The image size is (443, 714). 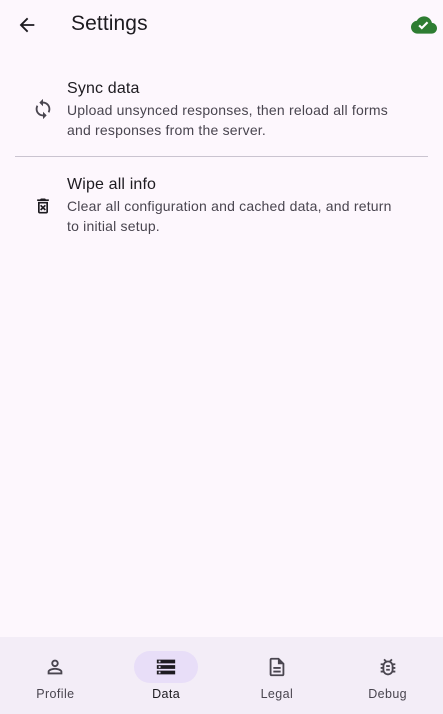 I want to click on cloud-done-icon, so click(x=424, y=25).